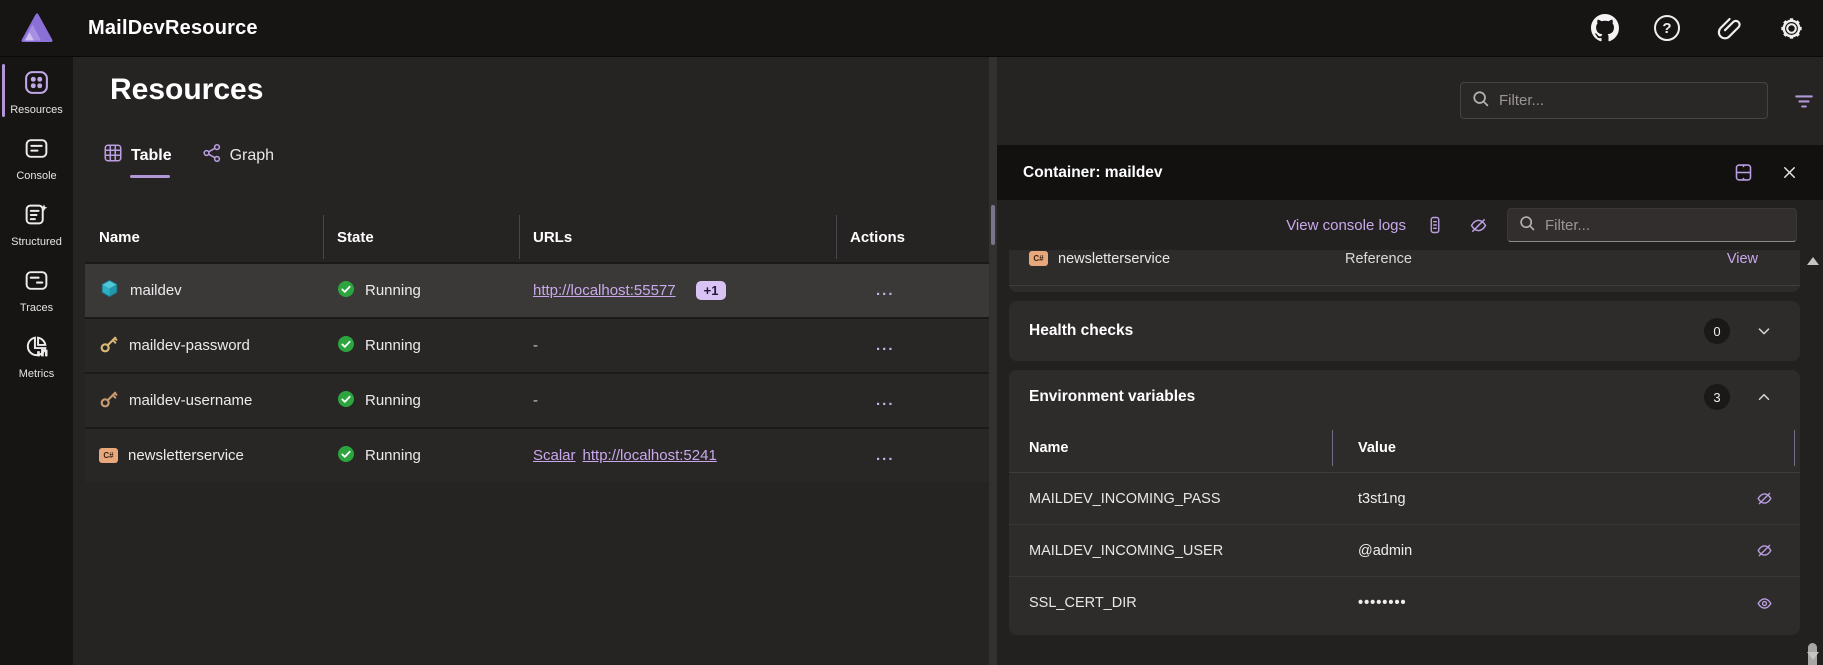 The width and height of the screenshot is (1823, 665). What do you see at coordinates (1114, 258) in the screenshot?
I see `reference-name: newsletterservice` at bounding box center [1114, 258].